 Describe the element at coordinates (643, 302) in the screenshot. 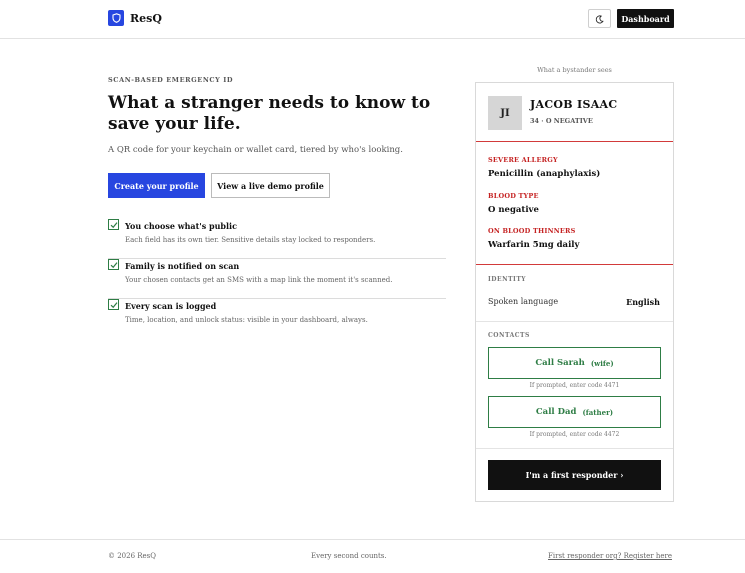

I see `identity-value: English` at that location.